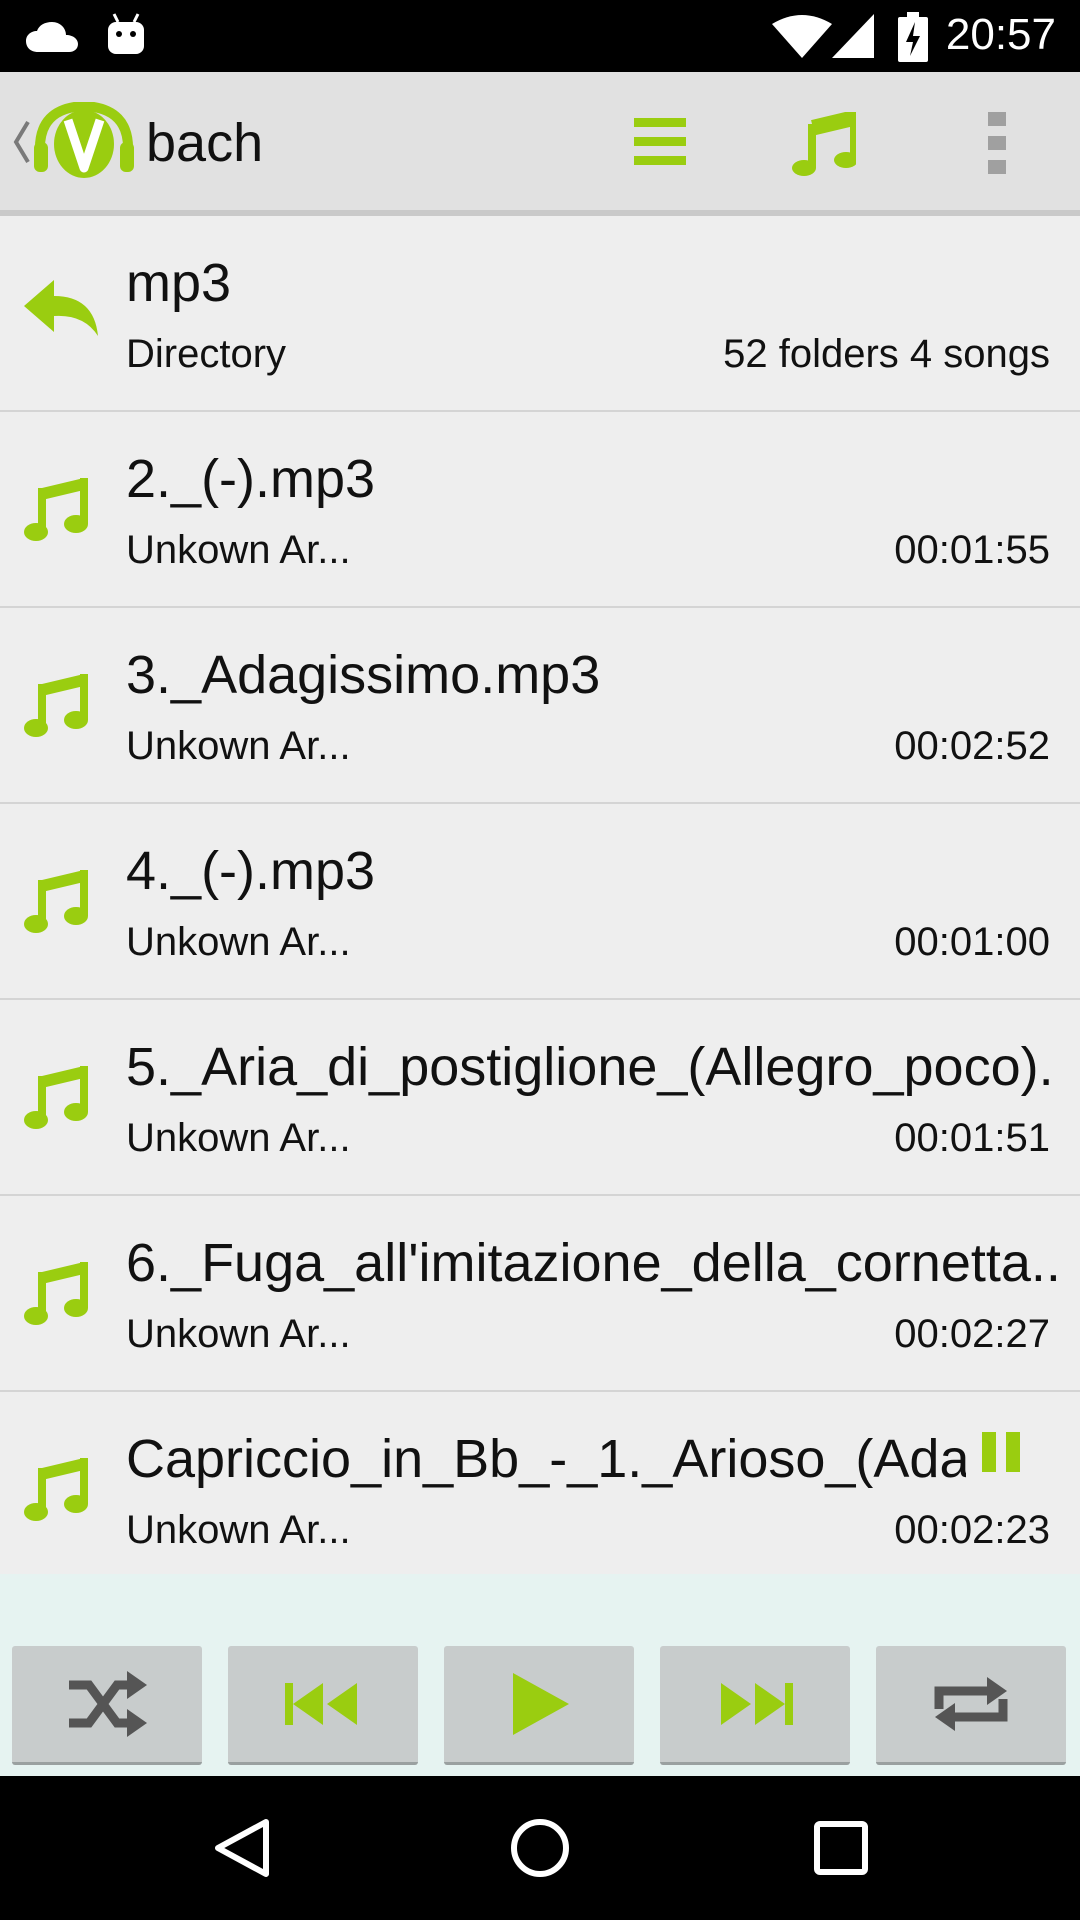 The height and width of the screenshot is (1920, 1080). I want to click on wifi-icon, so click(802, 36).